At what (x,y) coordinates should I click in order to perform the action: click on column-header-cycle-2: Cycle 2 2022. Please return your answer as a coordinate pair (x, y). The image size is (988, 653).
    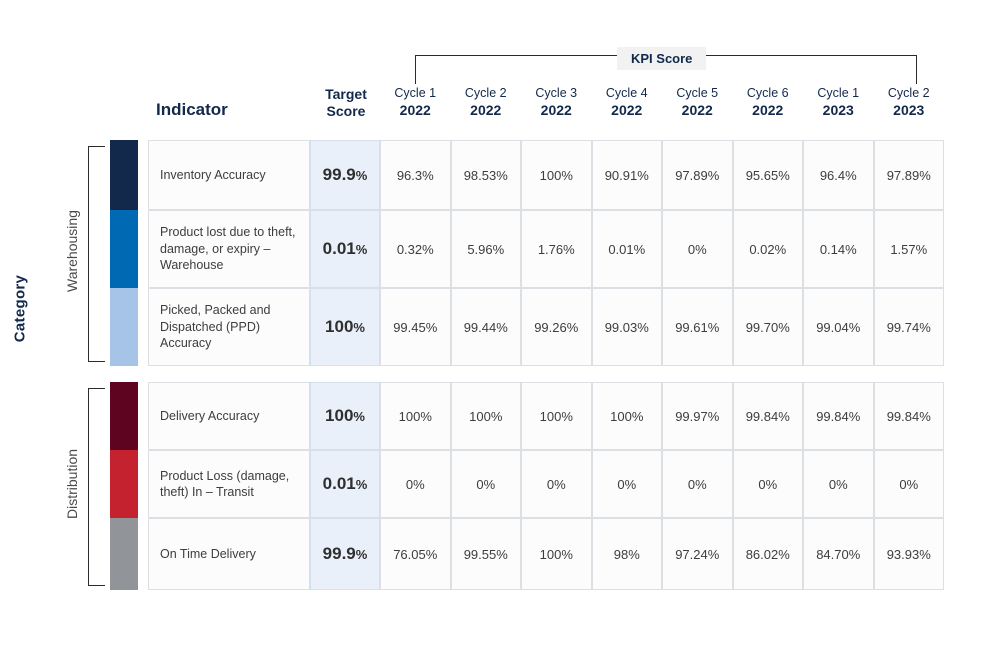
    Looking at the image, I should click on (486, 102).